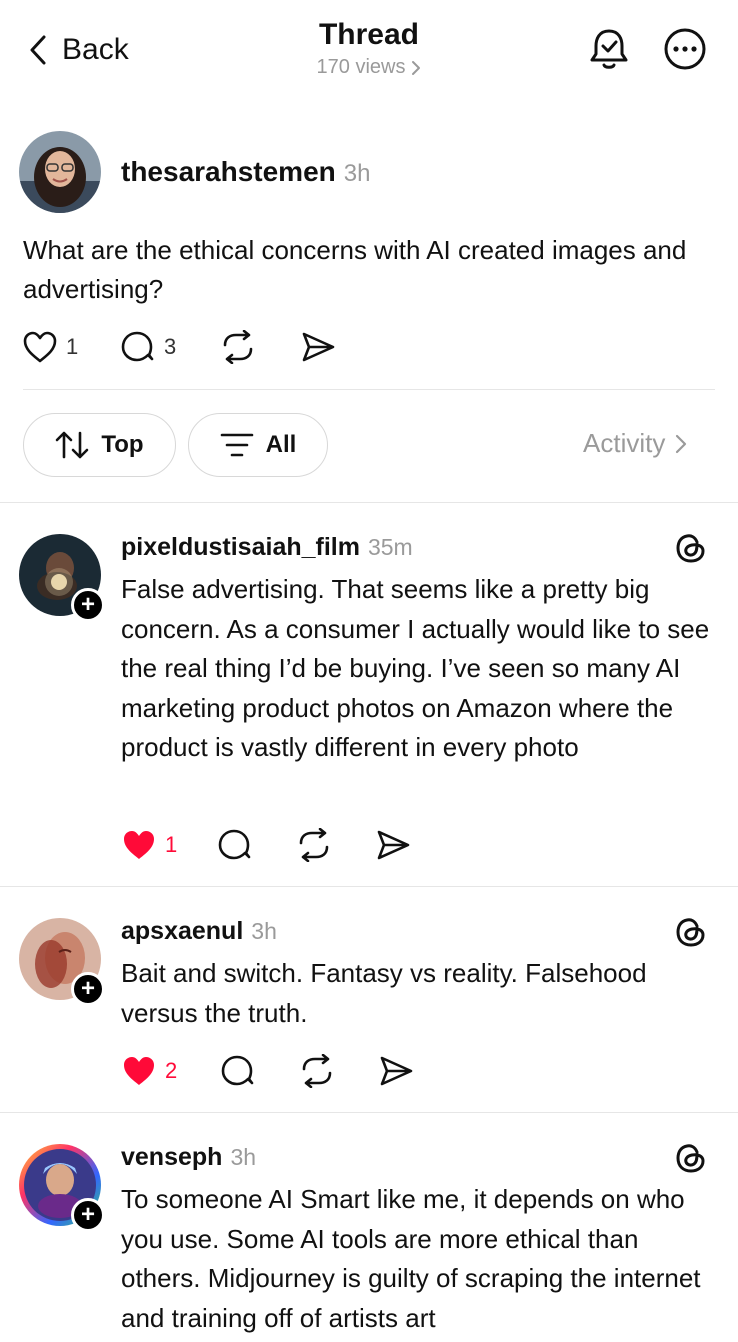  I want to click on post-reply-count: 3, so click(170, 346).